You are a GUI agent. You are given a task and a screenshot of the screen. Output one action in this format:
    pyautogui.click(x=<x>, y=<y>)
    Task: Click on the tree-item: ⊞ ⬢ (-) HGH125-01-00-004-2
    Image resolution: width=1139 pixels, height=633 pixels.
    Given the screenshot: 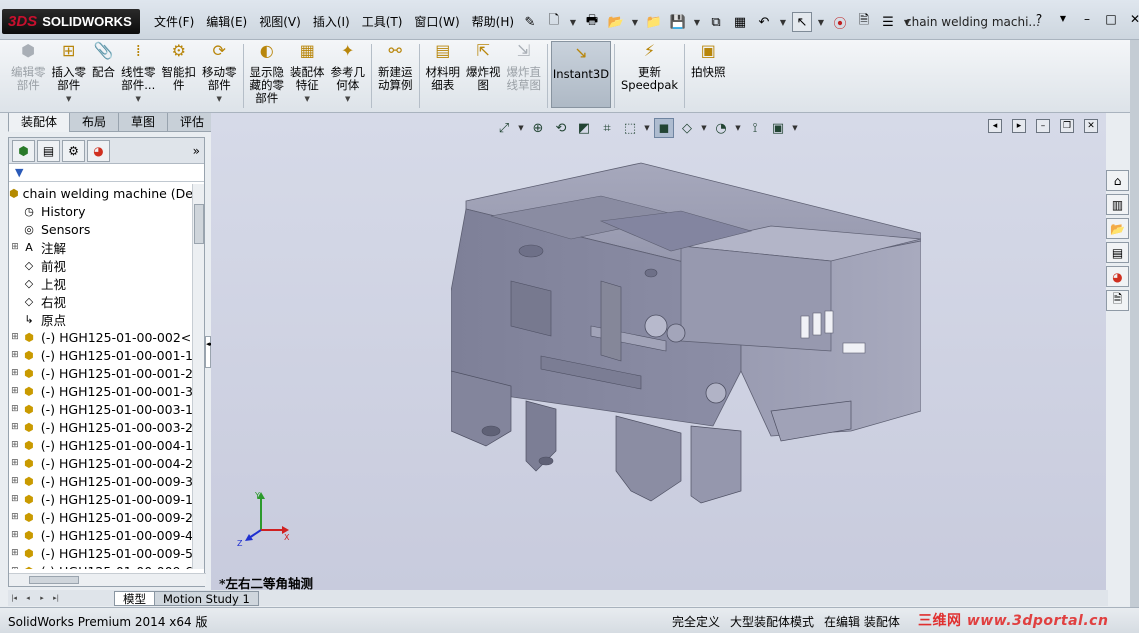 What is the action you would take?
    pyautogui.click(x=101, y=463)
    